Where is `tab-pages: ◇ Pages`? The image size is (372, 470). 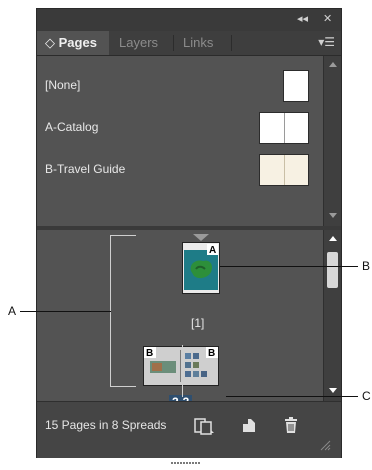
tab-pages: ◇ Pages is located at coordinates (73, 43).